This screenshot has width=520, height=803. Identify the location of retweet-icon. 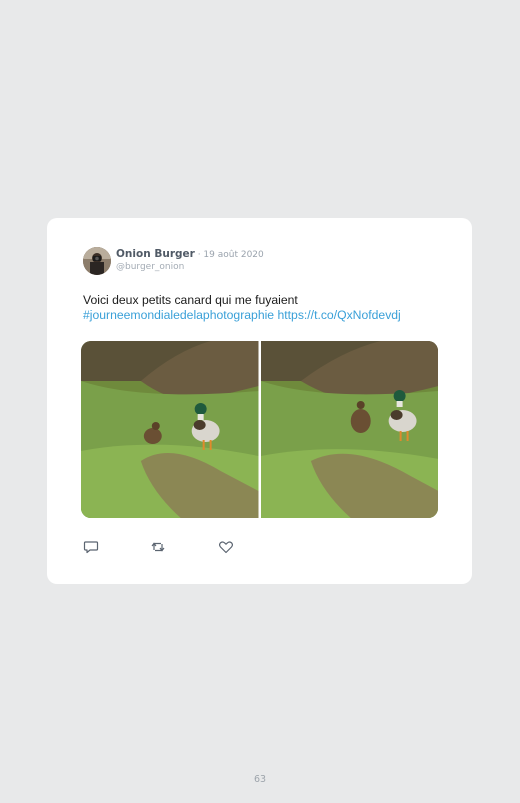
(158, 547).